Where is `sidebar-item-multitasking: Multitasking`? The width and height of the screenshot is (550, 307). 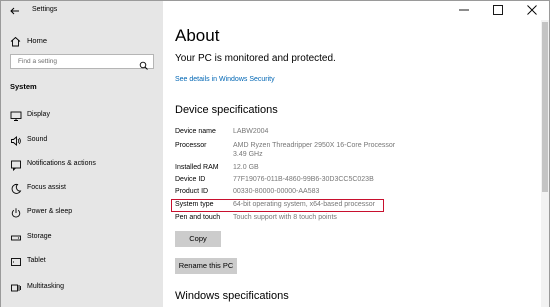 sidebar-item-multitasking: Multitasking is located at coordinates (82, 287).